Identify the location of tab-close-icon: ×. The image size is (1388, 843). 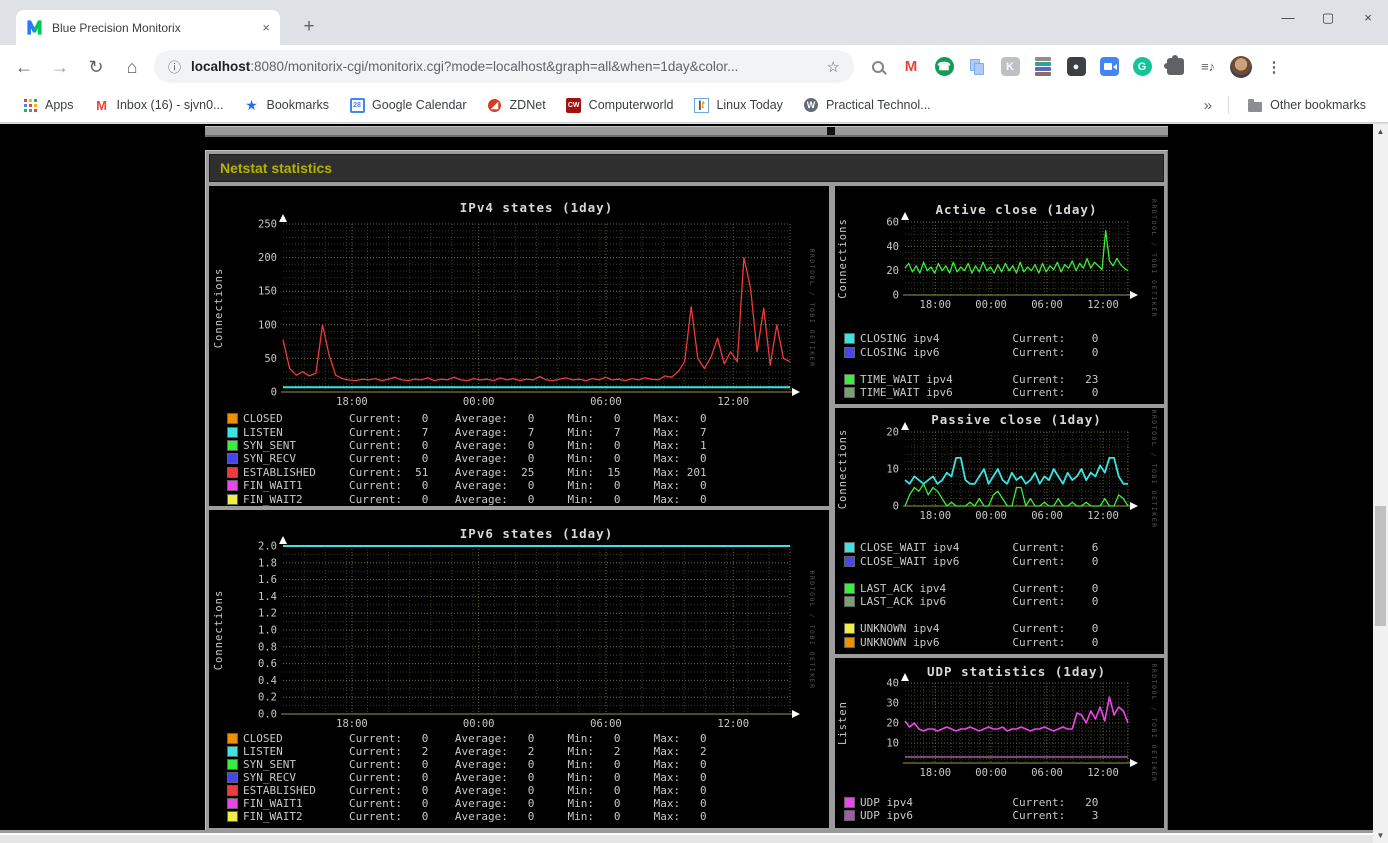
(266, 27).